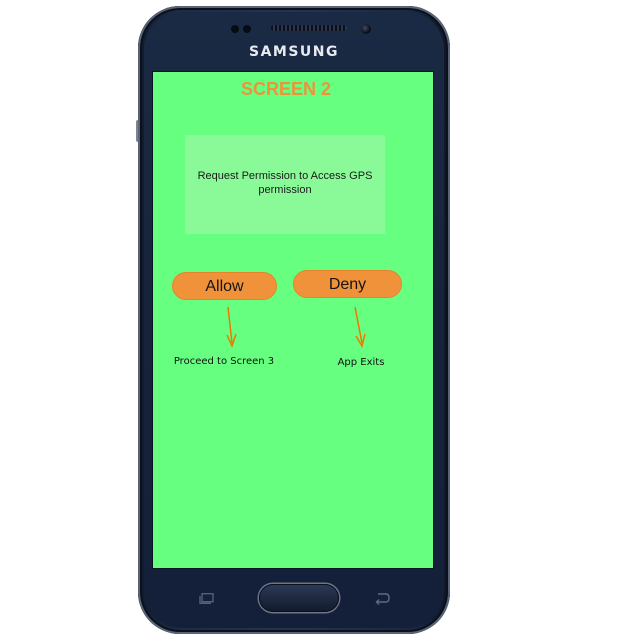 The image size is (640, 640). What do you see at coordinates (361, 362) in the screenshot?
I see `deny-result-note: App Exits` at bounding box center [361, 362].